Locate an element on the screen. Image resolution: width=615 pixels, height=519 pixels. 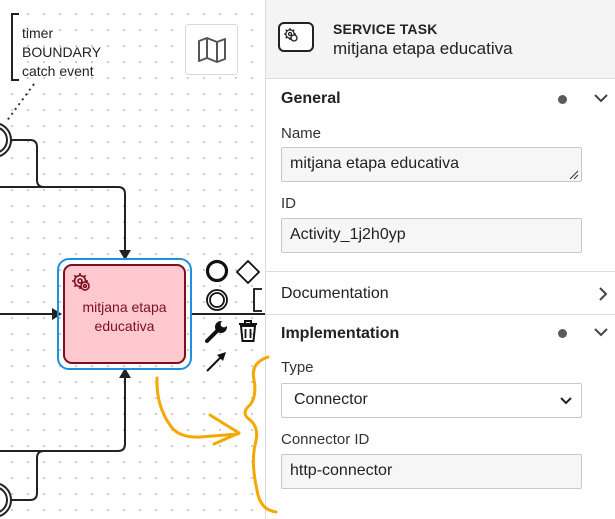
panel-header: SERVICE TASK mitjana etapa educativa is located at coordinates (440, 39).